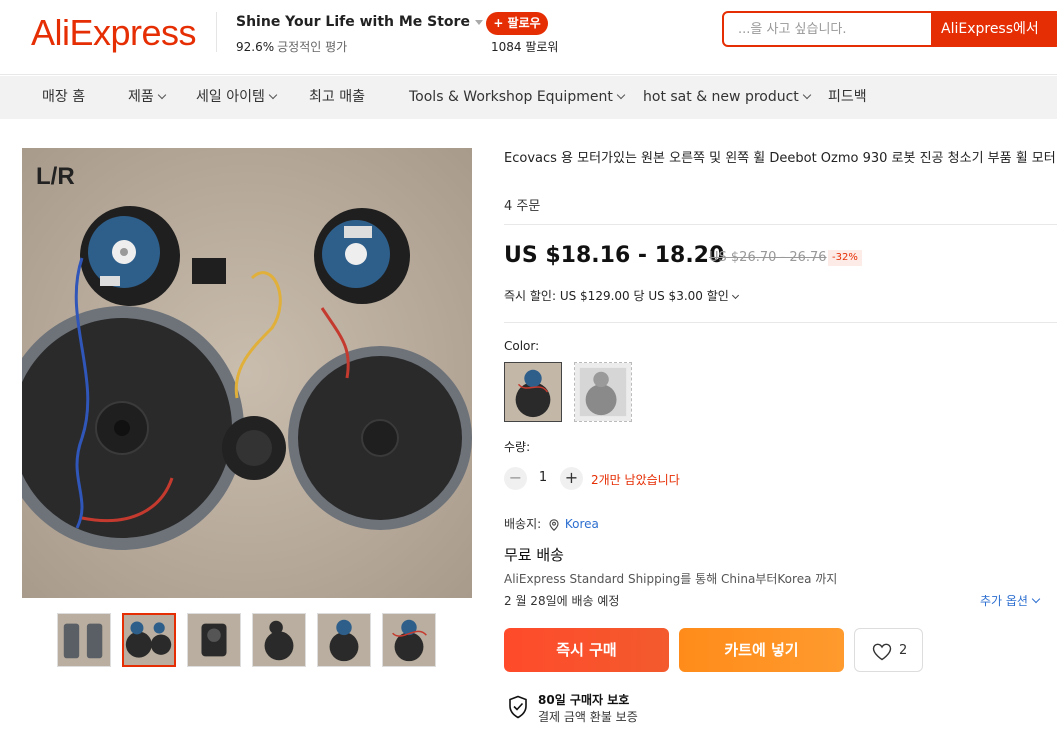 Image resolution: width=1057 pixels, height=734 pixels. I want to click on shield-check-icon, so click(518, 707).